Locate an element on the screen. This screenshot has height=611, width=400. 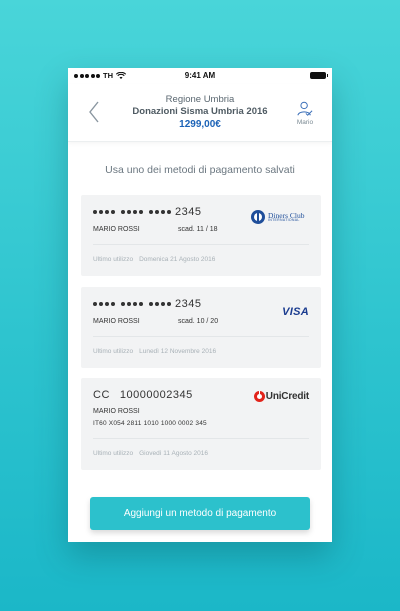
account-number-value: 10000002345 is located at coordinates (156, 395).